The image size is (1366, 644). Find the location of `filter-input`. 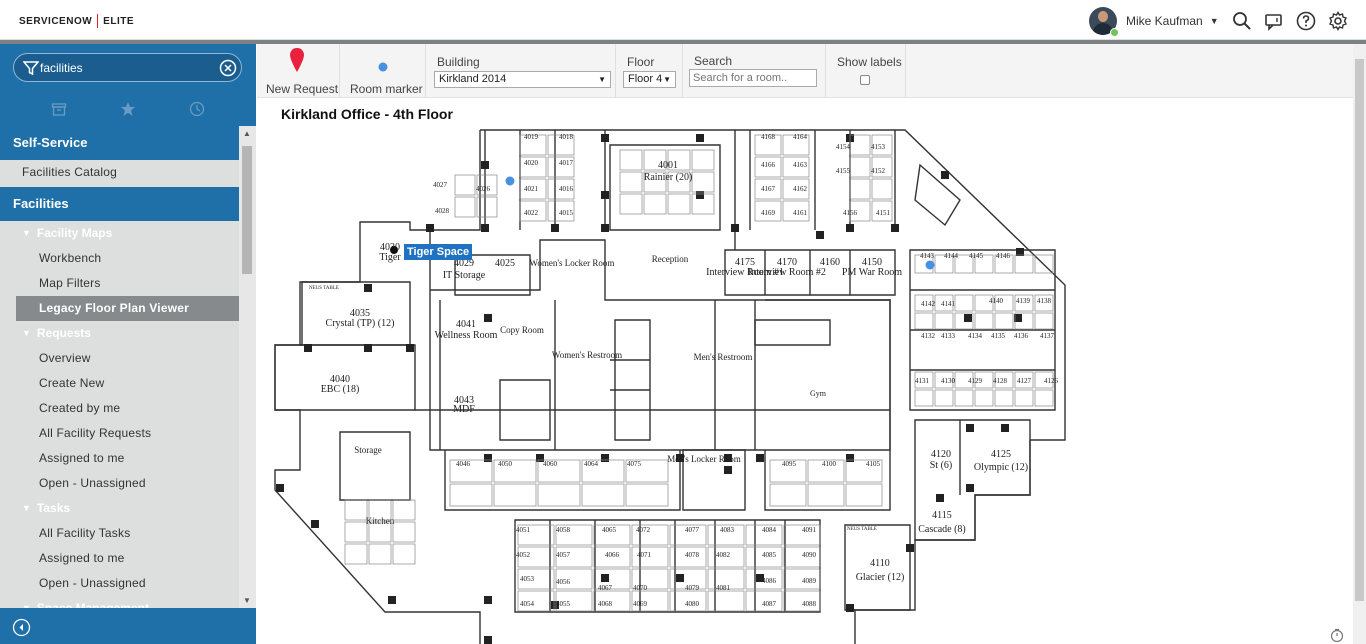

filter-input is located at coordinates (130, 68).